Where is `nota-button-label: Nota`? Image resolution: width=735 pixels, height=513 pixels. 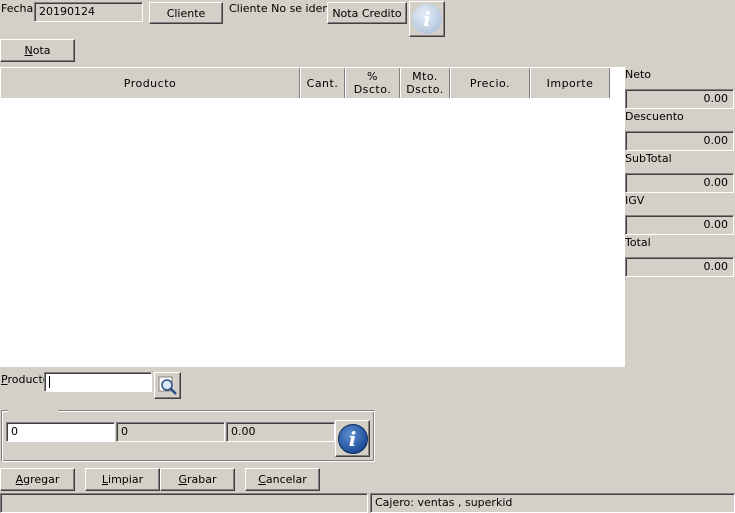
nota-button-label: Nota is located at coordinates (37, 50).